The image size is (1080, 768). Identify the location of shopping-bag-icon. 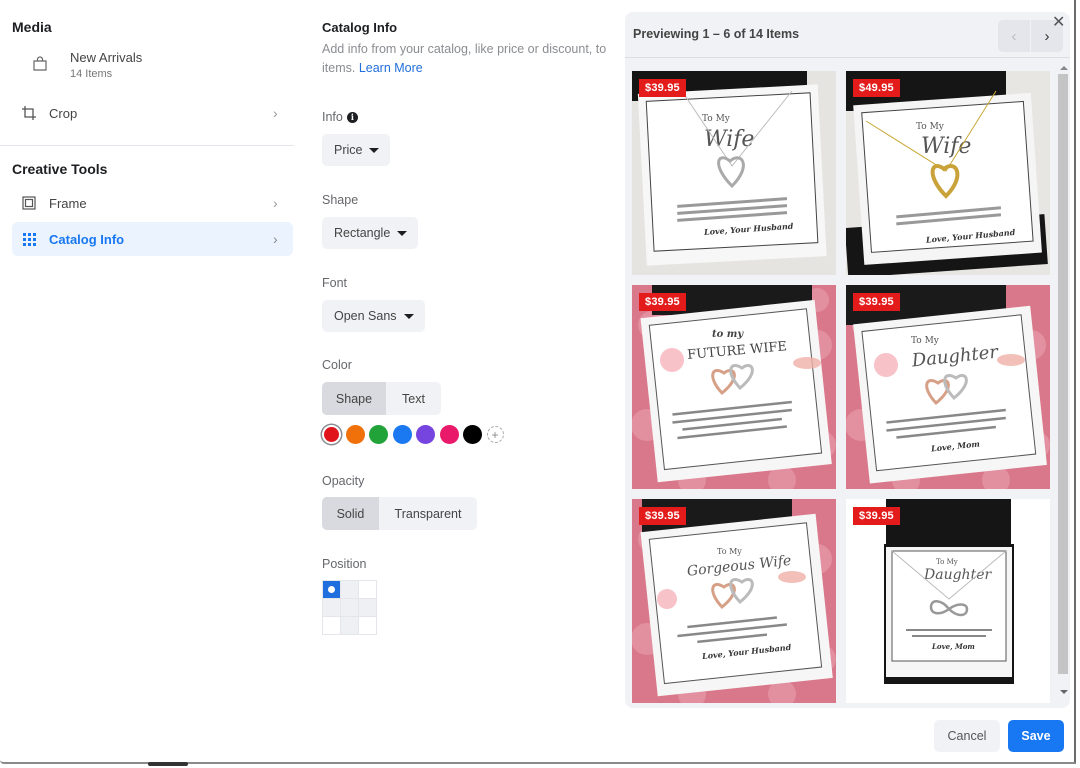
(40, 63).